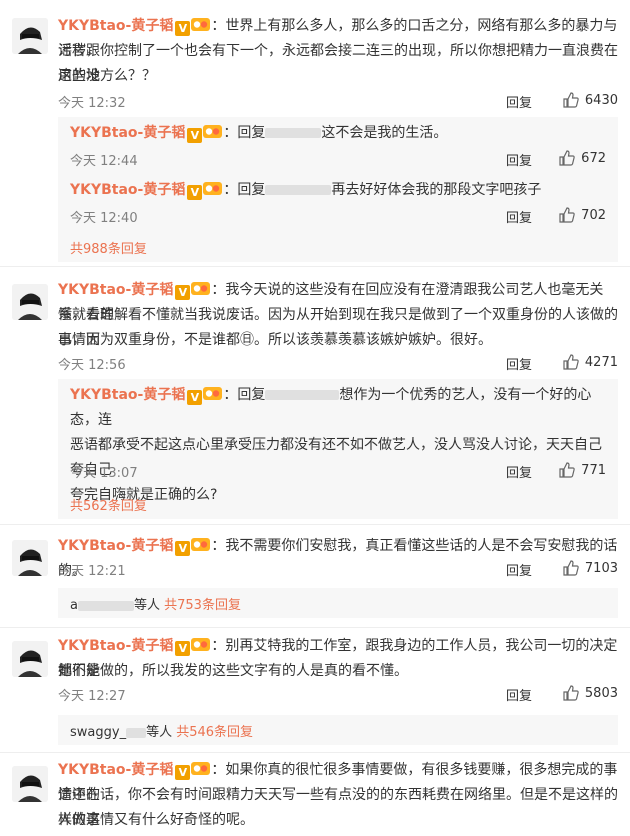 This screenshot has height=836, width=630. I want to click on like-count: 4271, so click(601, 362).